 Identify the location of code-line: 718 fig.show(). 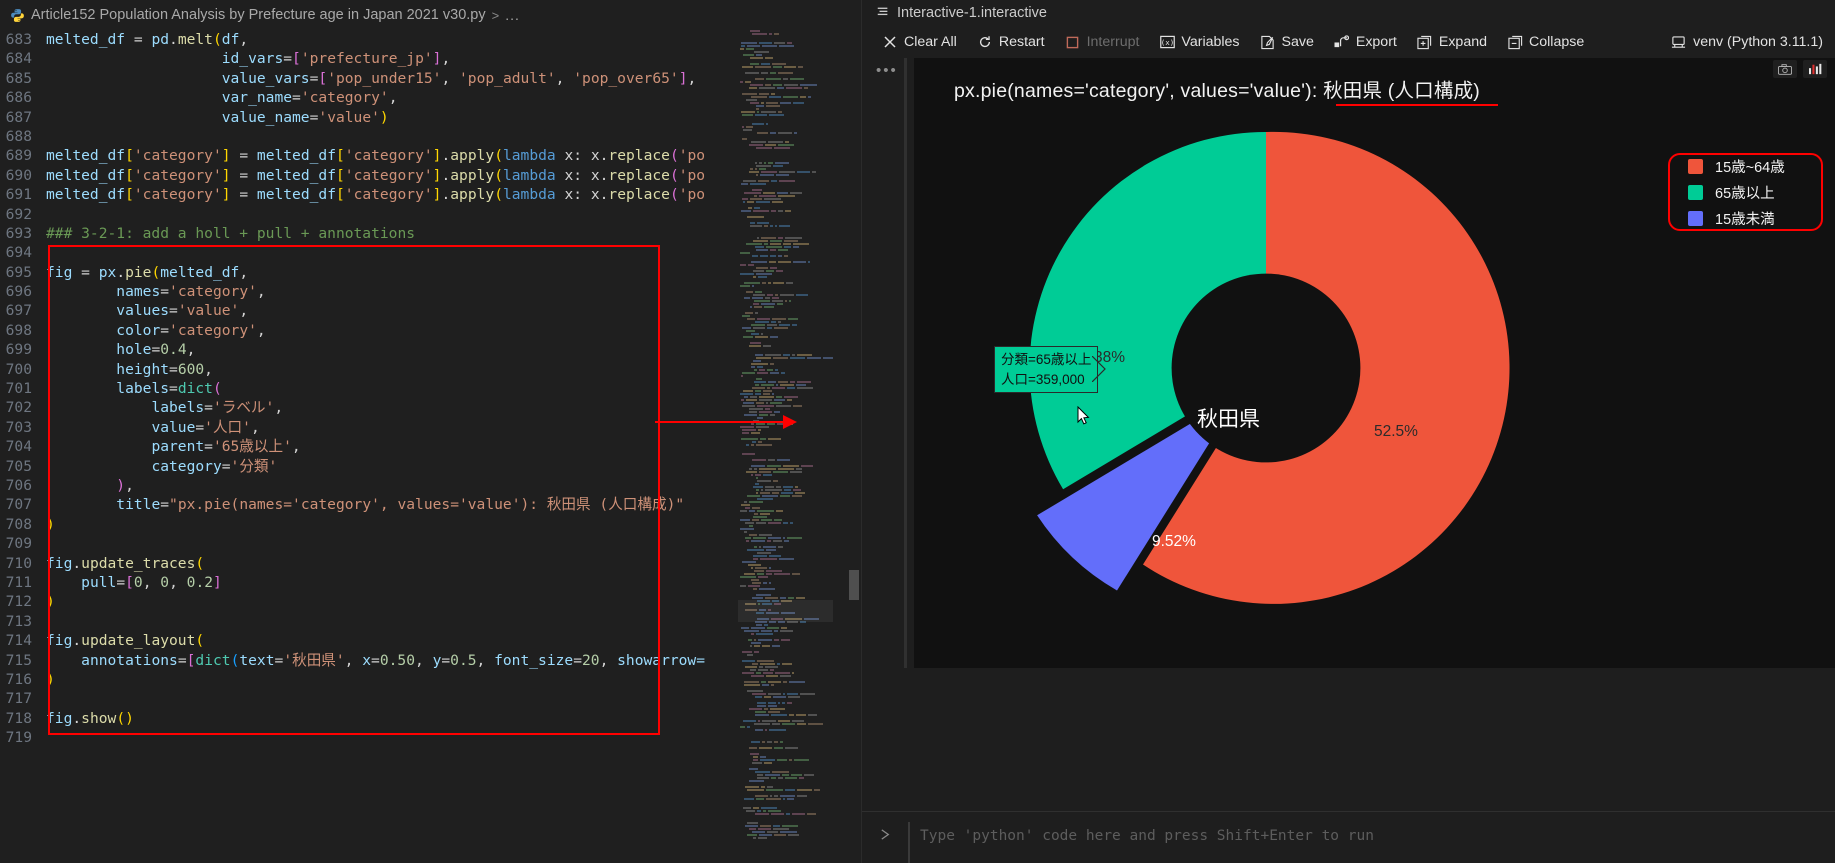
(430, 718).